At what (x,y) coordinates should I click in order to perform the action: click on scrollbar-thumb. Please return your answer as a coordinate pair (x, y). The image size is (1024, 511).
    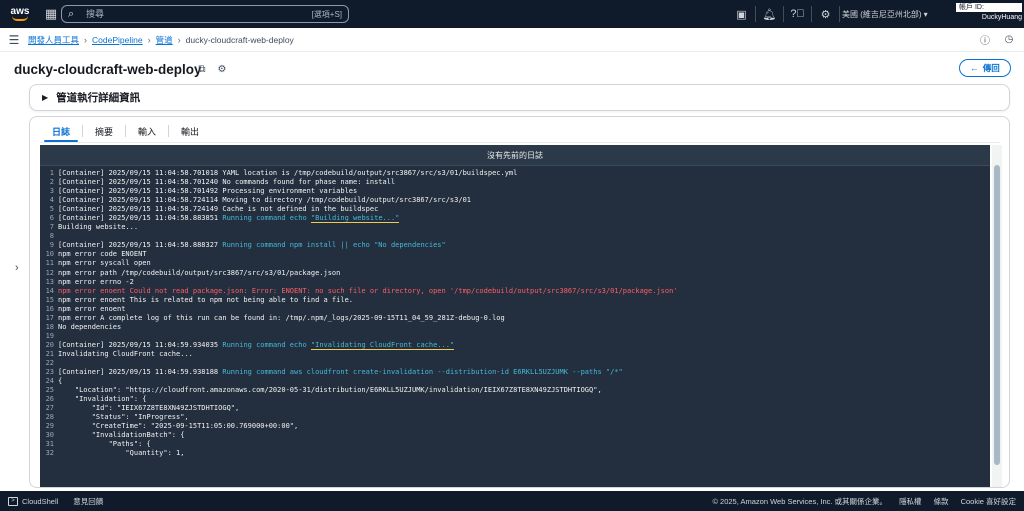
    Looking at the image, I should click on (997, 315).